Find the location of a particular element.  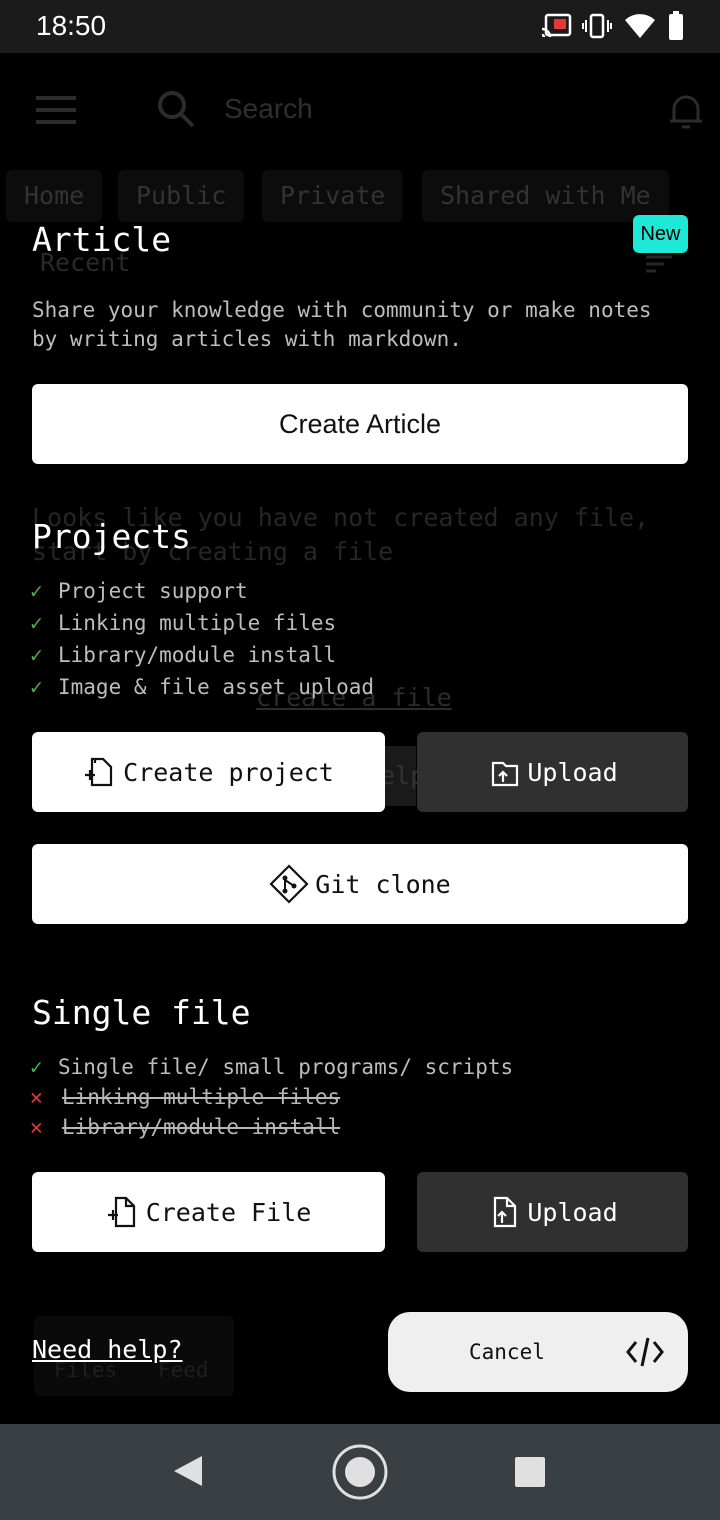

upload-file-button: Upload is located at coordinates (552, 1212).